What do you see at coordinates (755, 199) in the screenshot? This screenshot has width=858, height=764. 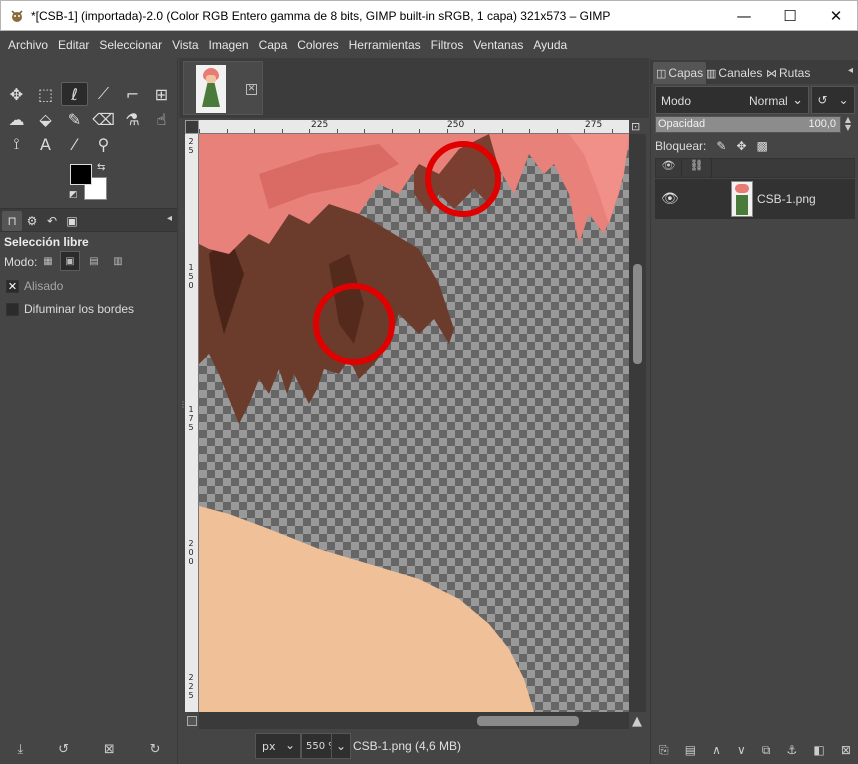 I see `layer-row: 👁 CSB-1.png` at bounding box center [755, 199].